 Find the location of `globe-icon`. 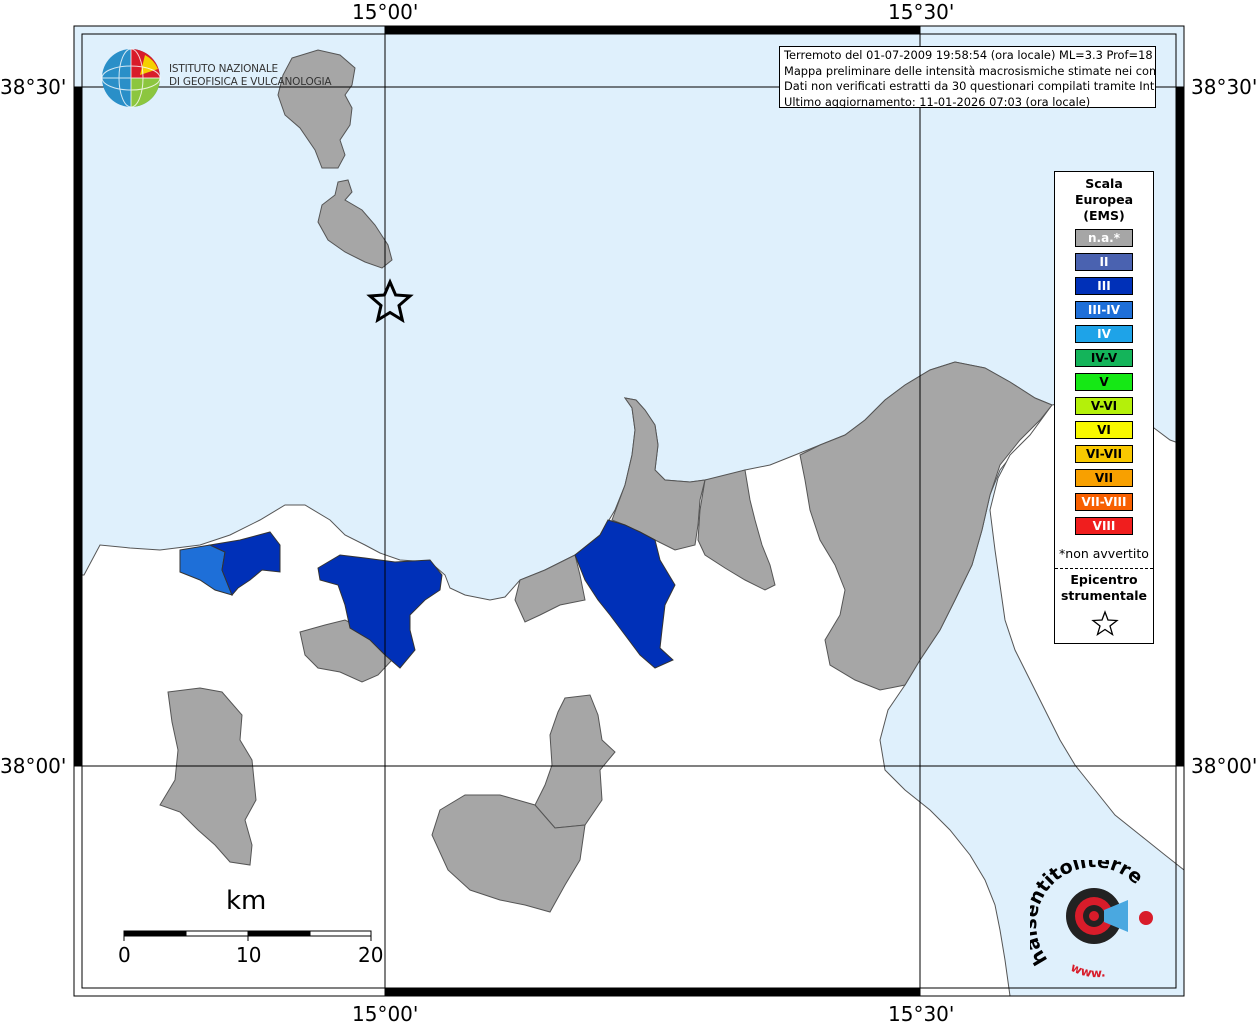

globe-icon is located at coordinates (131, 78).